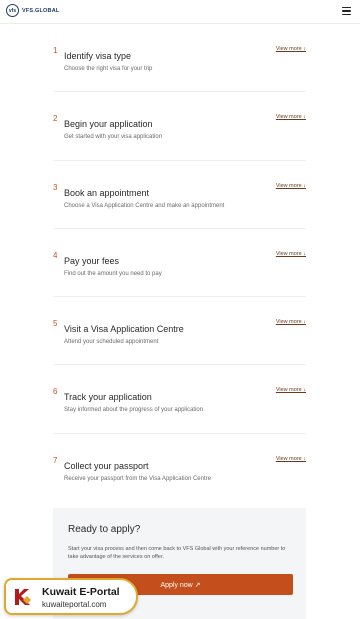 This screenshot has height=619, width=360. I want to click on cta-title: Ready to apply?, so click(104, 529).